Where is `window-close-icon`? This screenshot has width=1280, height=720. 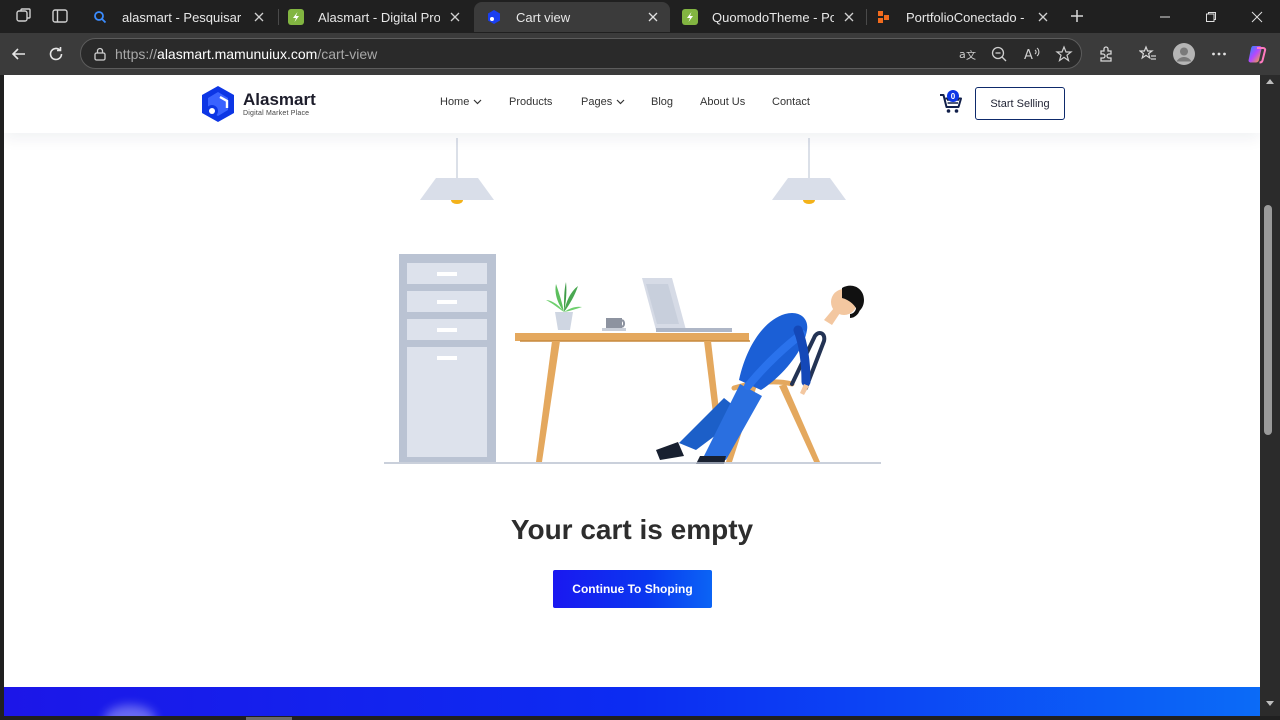 window-close-icon is located at coordinates (1257, 16).